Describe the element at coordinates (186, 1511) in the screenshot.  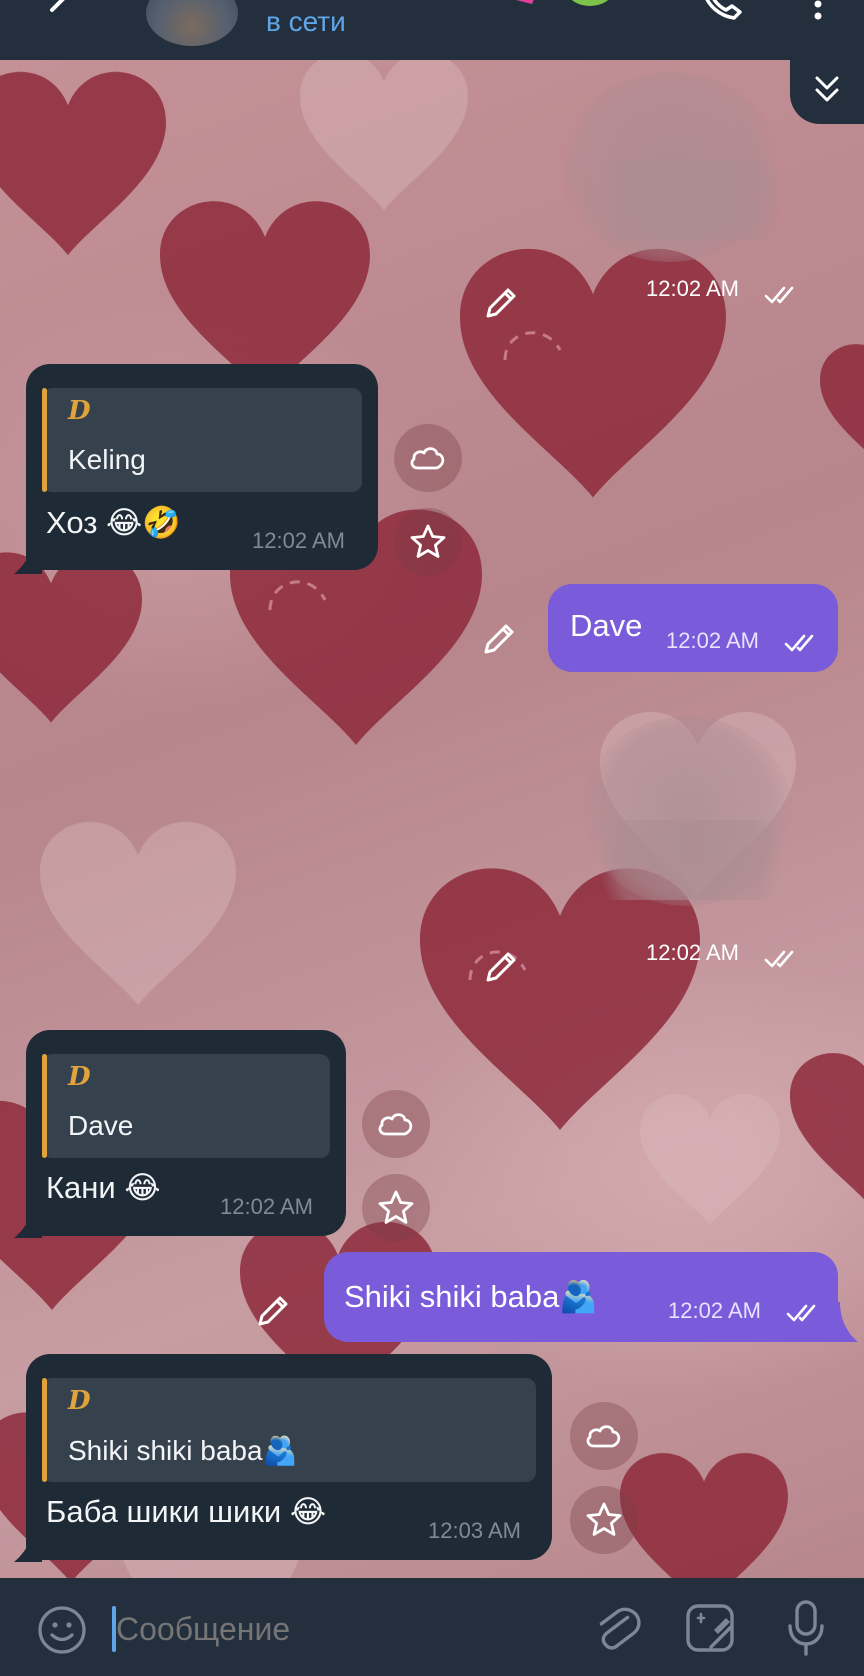
I see `message-text: Баба шики шики 😂` at that location.